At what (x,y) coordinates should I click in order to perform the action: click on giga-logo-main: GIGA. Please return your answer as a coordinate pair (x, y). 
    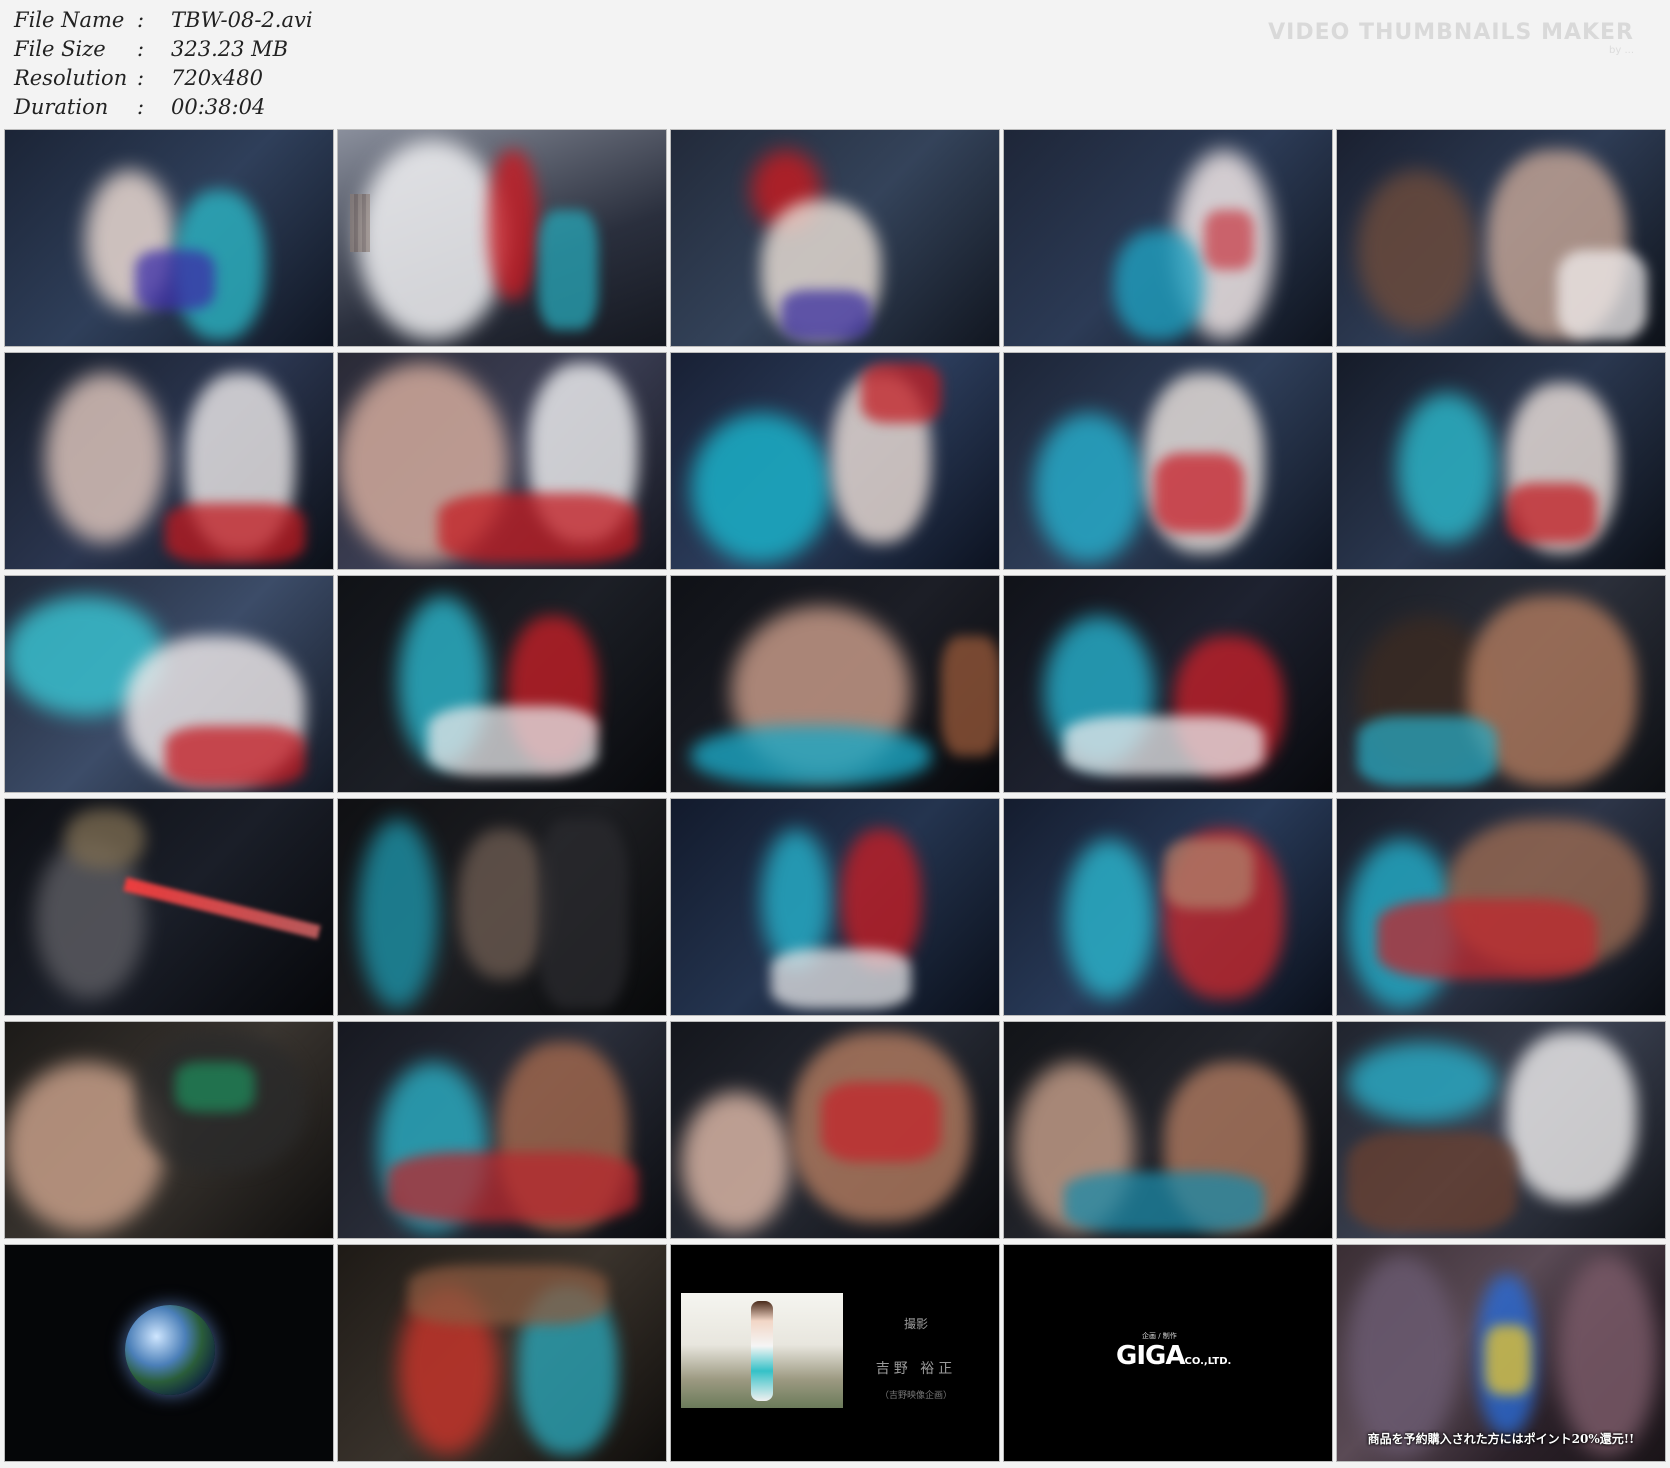
    Looking at the image, I should click on (1150, 1356).